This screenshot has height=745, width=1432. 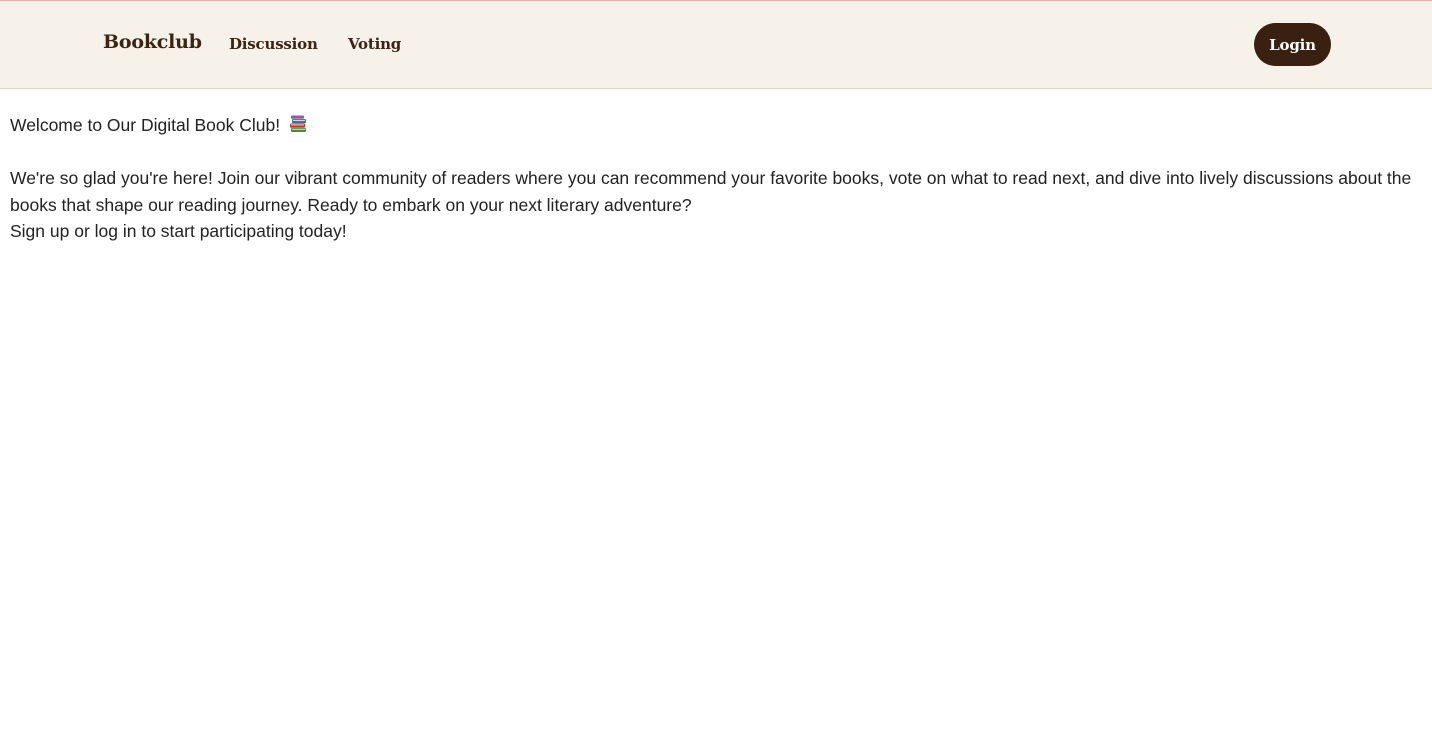 What do you see at coordinates (152, 42) in the screenshot?
I see `brand-logo-link: Bookclub` at bounding box center [152, 42].